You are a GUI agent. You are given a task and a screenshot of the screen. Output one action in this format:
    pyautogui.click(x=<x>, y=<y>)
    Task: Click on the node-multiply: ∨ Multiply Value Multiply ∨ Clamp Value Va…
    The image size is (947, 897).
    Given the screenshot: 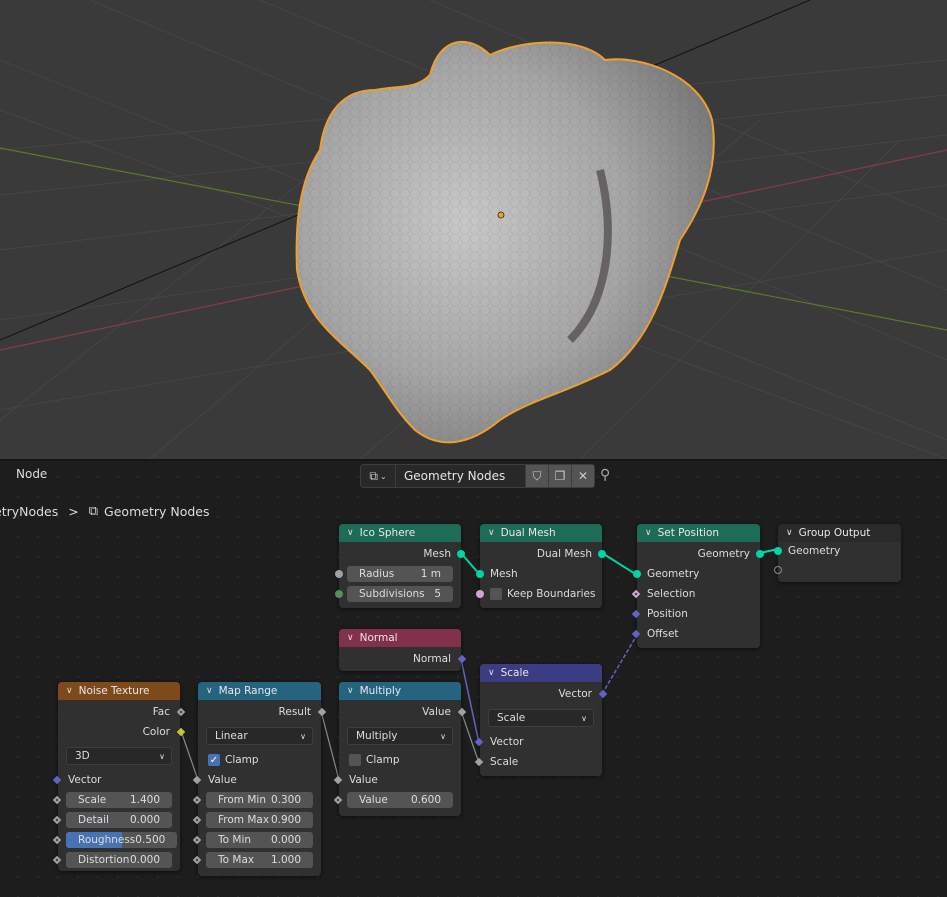 What is the action you would take?
    pyautogui.click(x=400, y=749)
    